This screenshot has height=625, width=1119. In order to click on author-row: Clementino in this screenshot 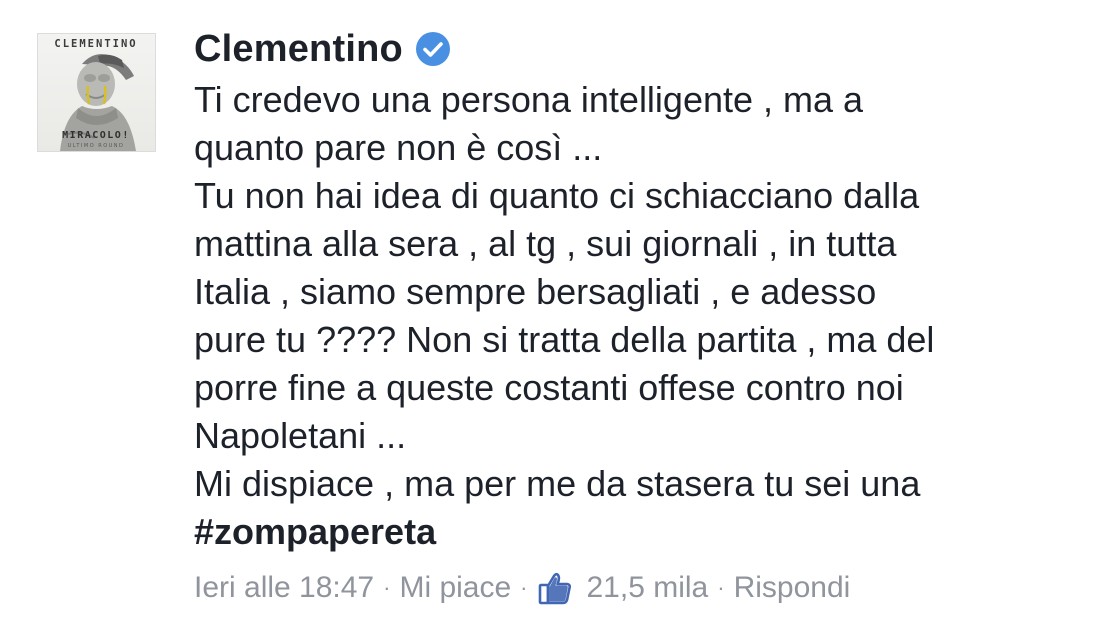, I will do `click(644, 49)`.